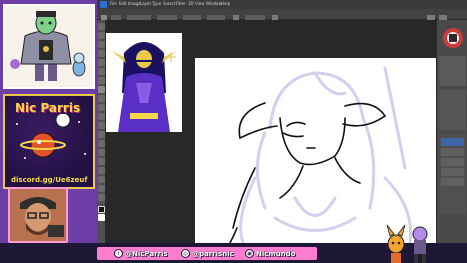 The height and width of the screenshot is (263, 467). Describe the element at coordinates (146, 253) in the screenshot. I see `twitter-handle: @NicParris` at that location.